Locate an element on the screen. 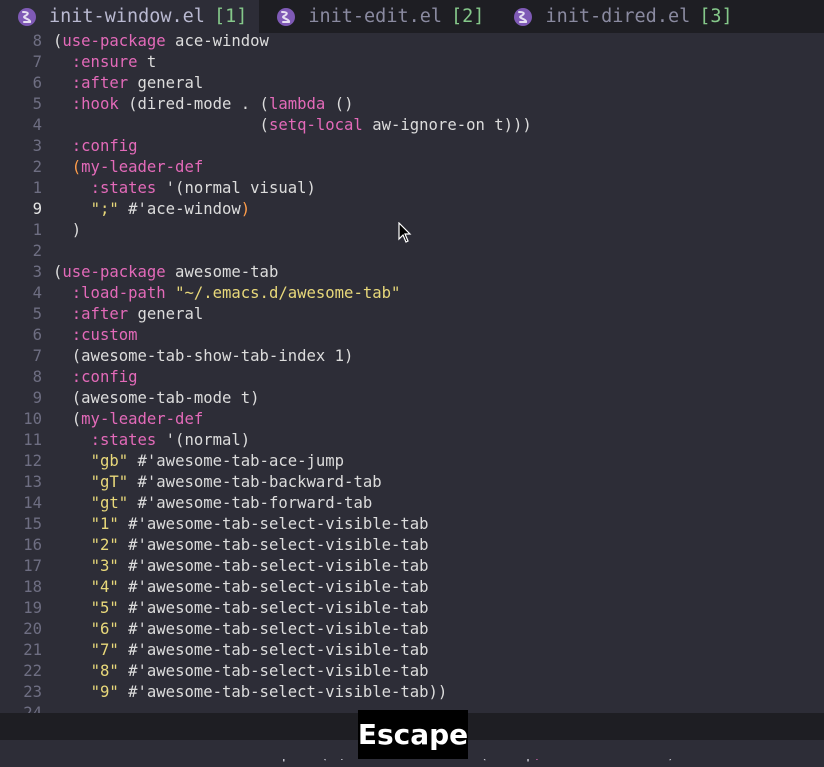 This screenshot has height=767, width=824. code-line: 16 "2" #'awesome-tab-select-visible-tab is located at coordinates (412, 545).